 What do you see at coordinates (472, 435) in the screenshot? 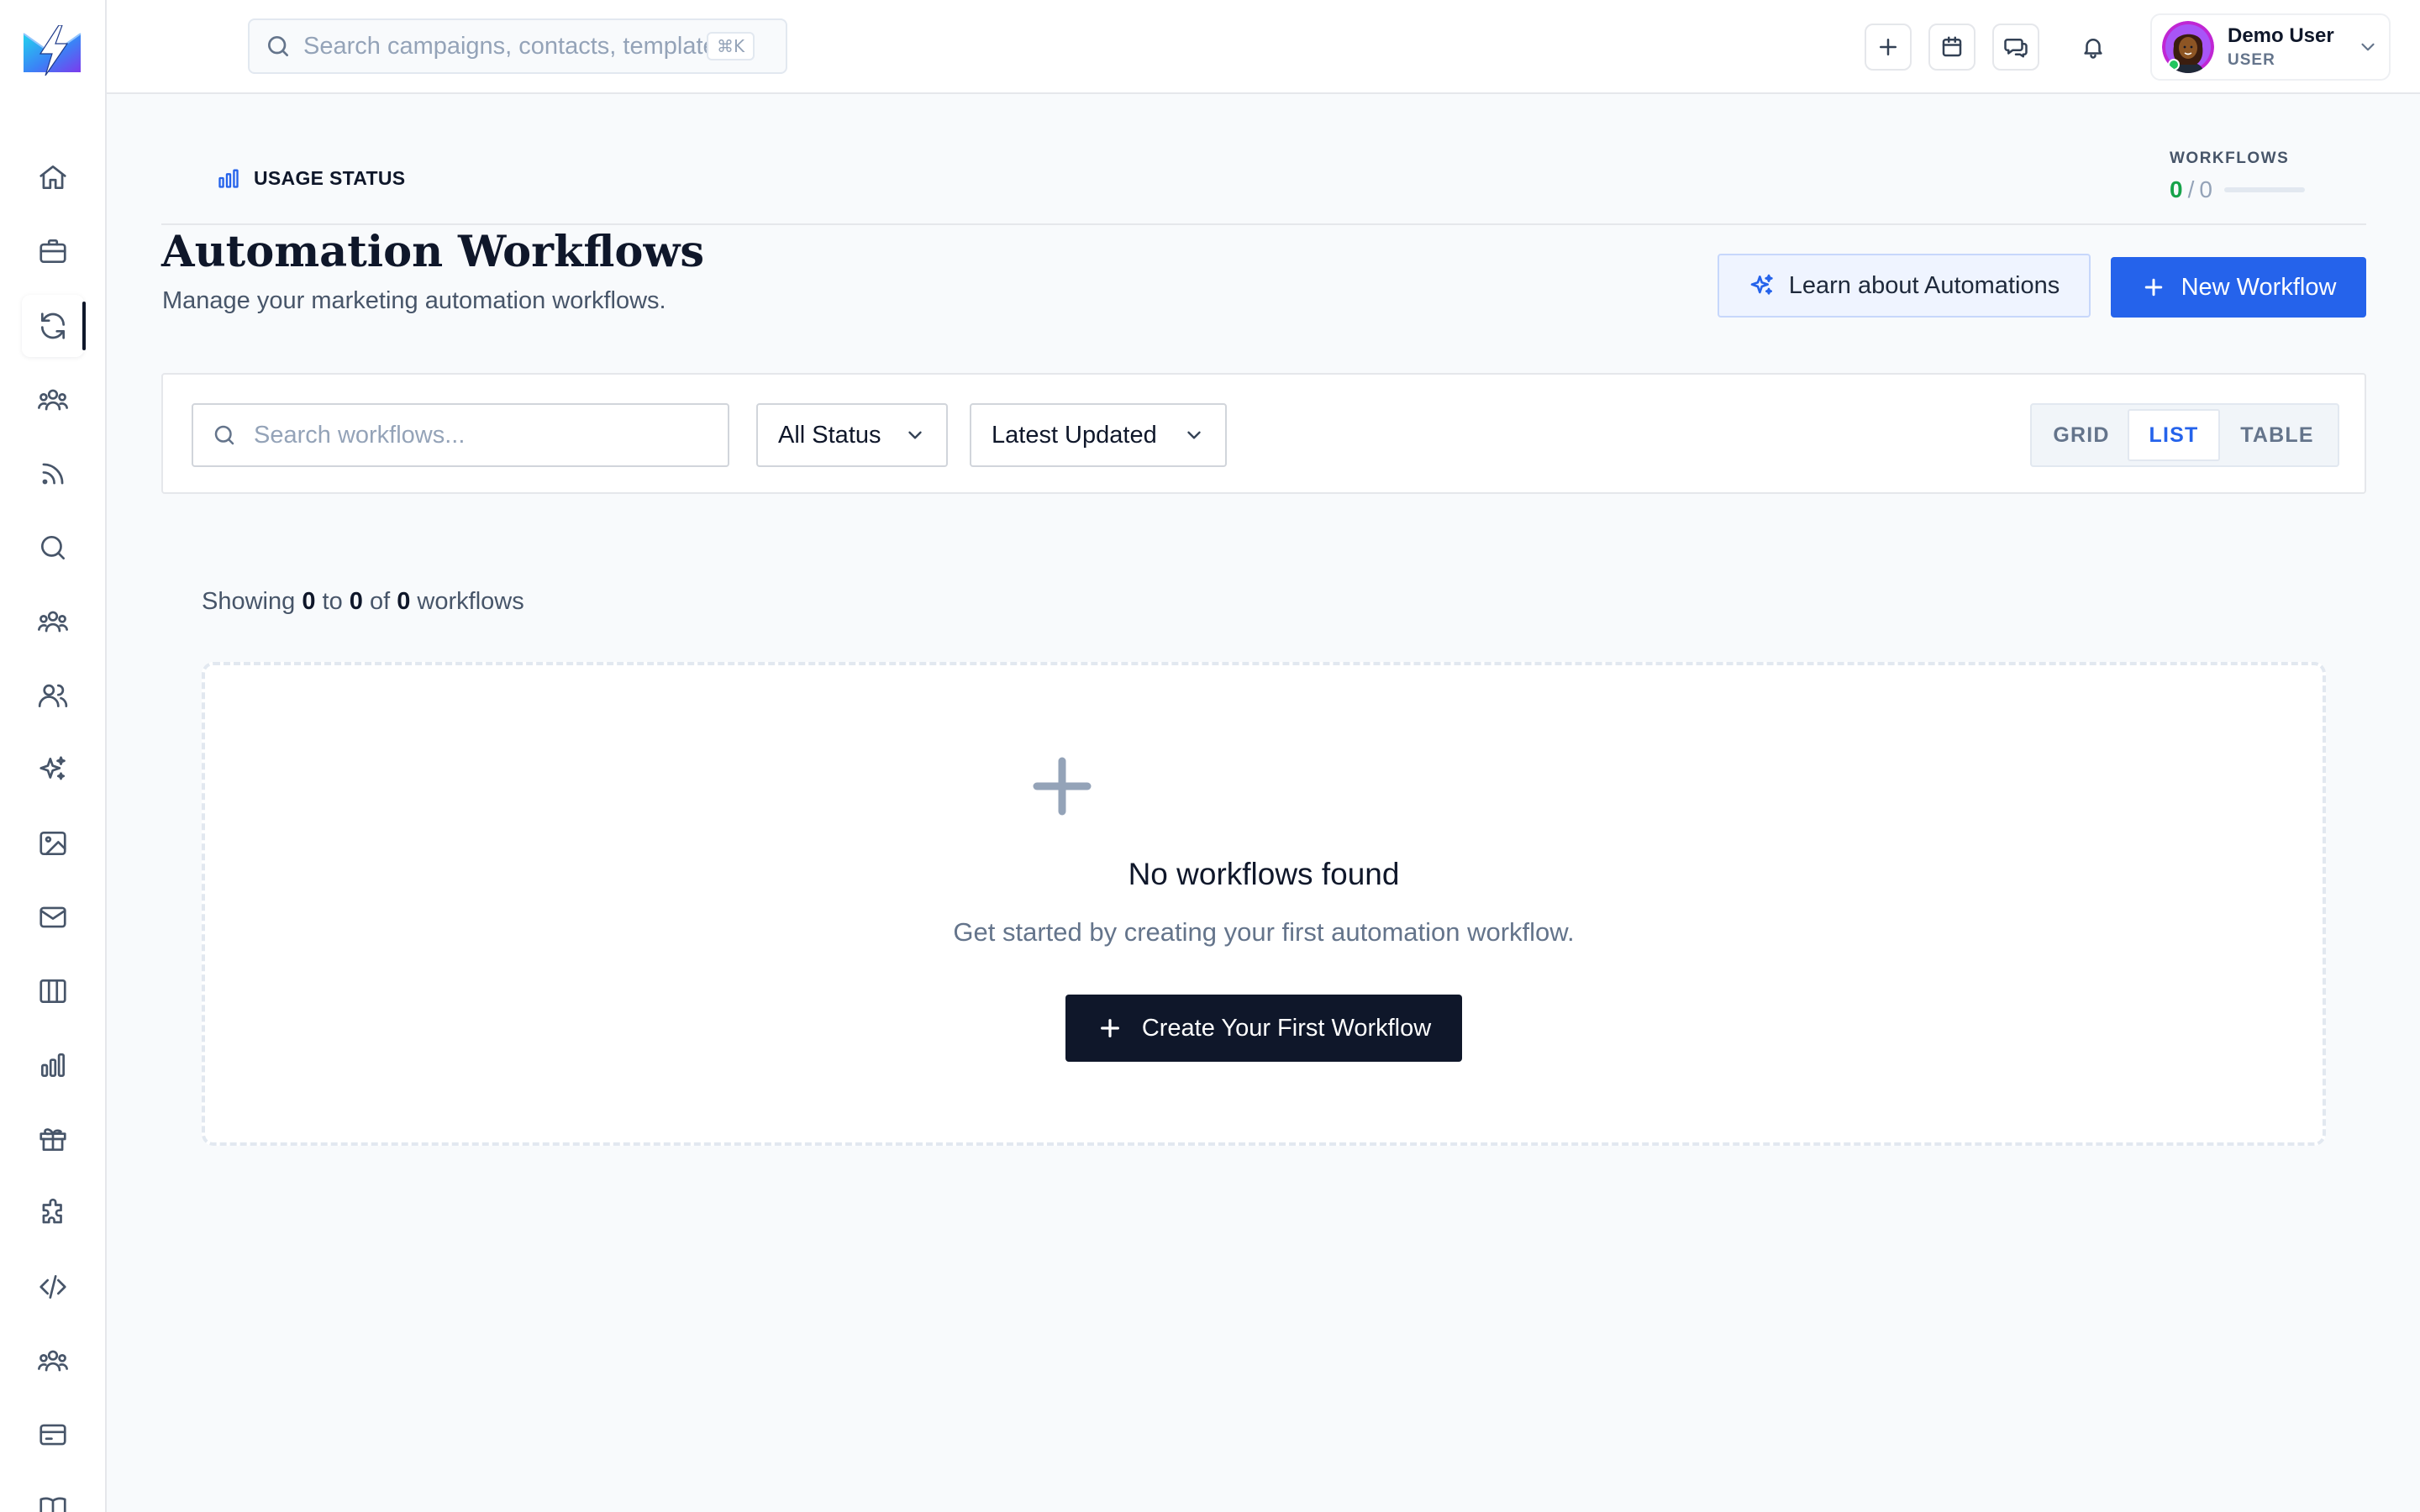
I see `workflow-search-input` at bounding box center [472, 435].